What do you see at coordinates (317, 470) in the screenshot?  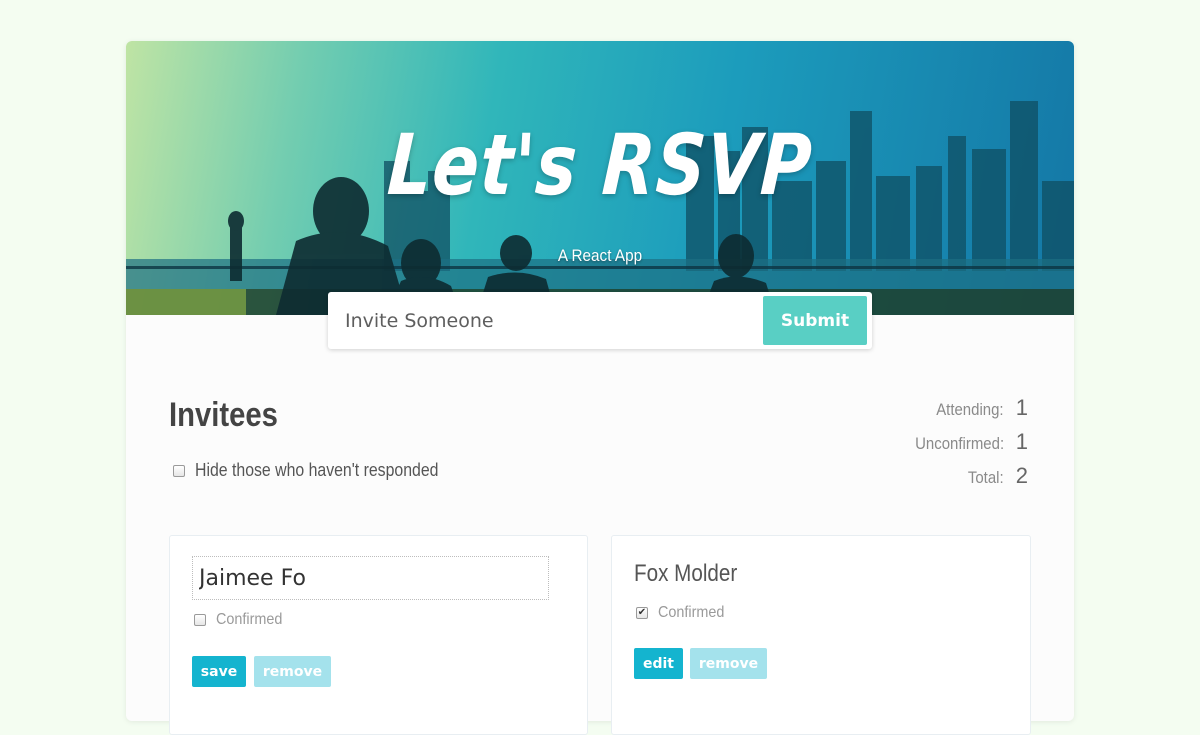 I see `hide-unresponded-label: Hide those who haven't responded` at bounding box center [317, 470].